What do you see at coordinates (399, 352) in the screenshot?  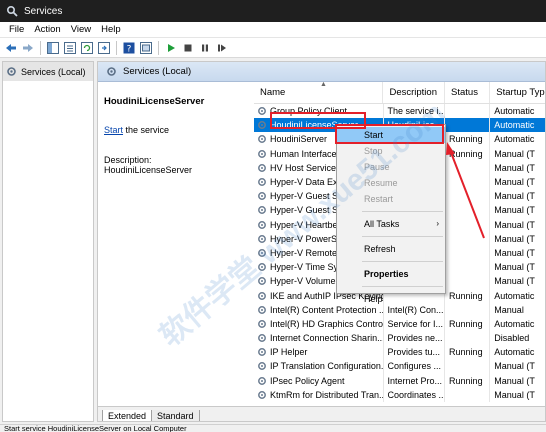 I see `table-row: IP Helper Provides tu... Running Automatic` at bounding box center [399, 352].